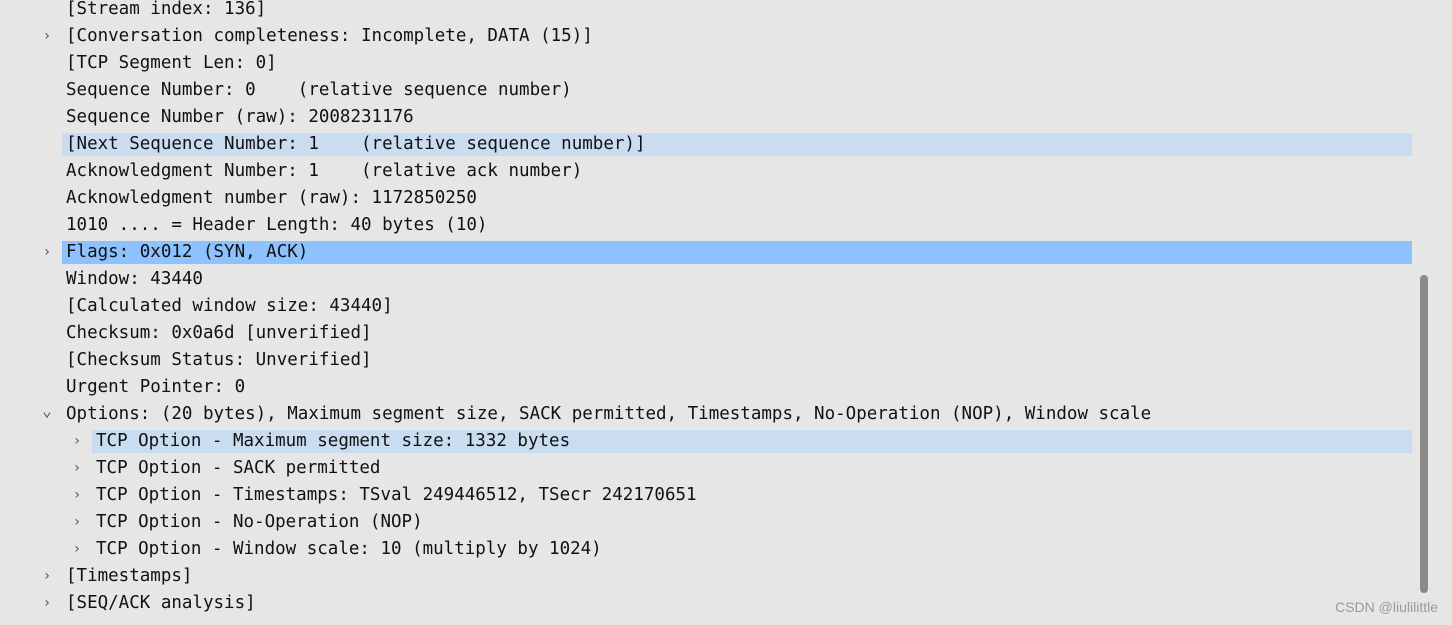  Describe the element at coordinates (706, 522) in the screenshot. I see `tree-row: › TCP Option - No-Operation (NOP)` at that location.